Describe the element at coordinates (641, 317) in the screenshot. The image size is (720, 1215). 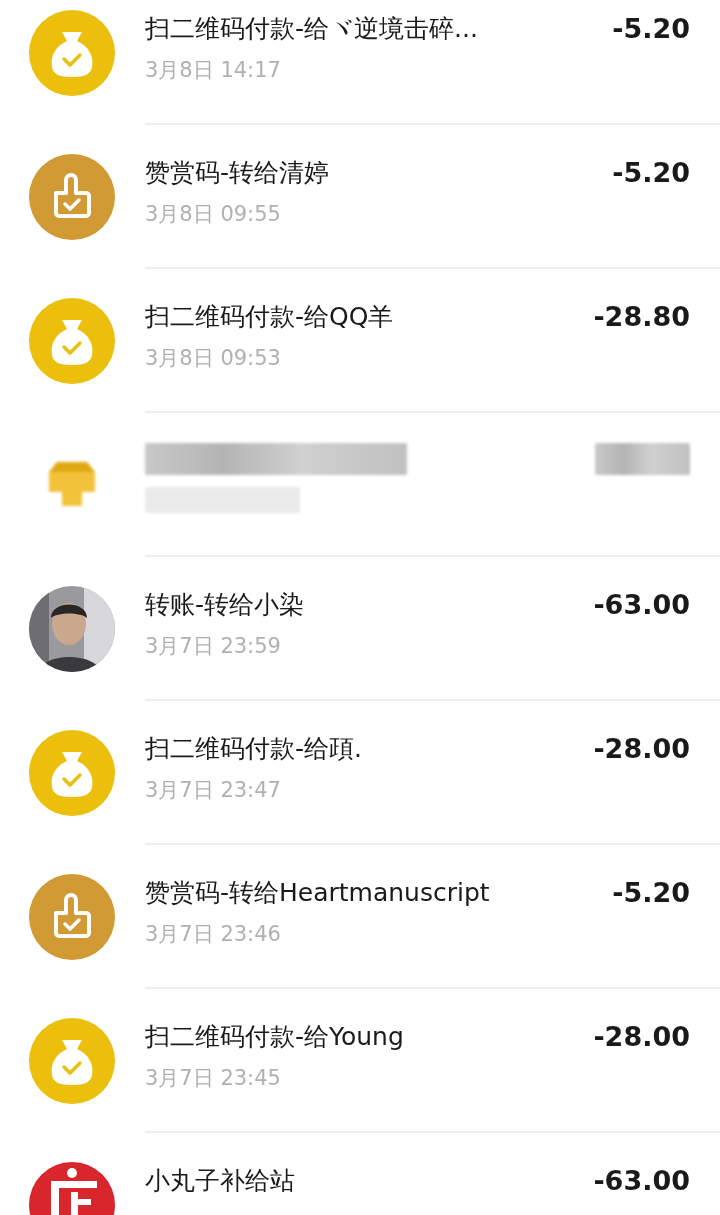
I see `transaction-amount: -28.80` at that location.